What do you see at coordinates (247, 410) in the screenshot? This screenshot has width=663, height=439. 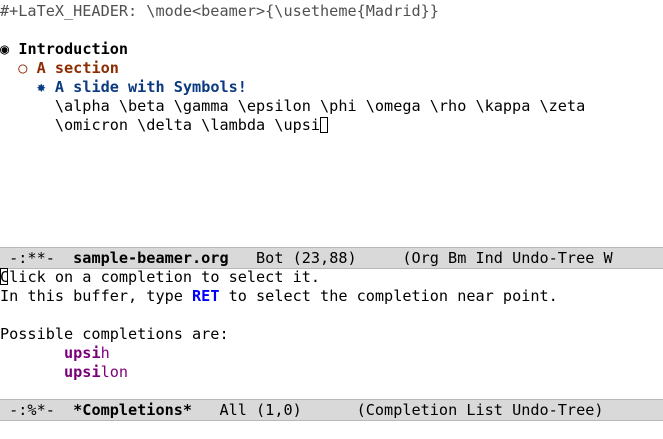 I see `mode-line-position: All (1,0)` at bounding box center [247, 410].